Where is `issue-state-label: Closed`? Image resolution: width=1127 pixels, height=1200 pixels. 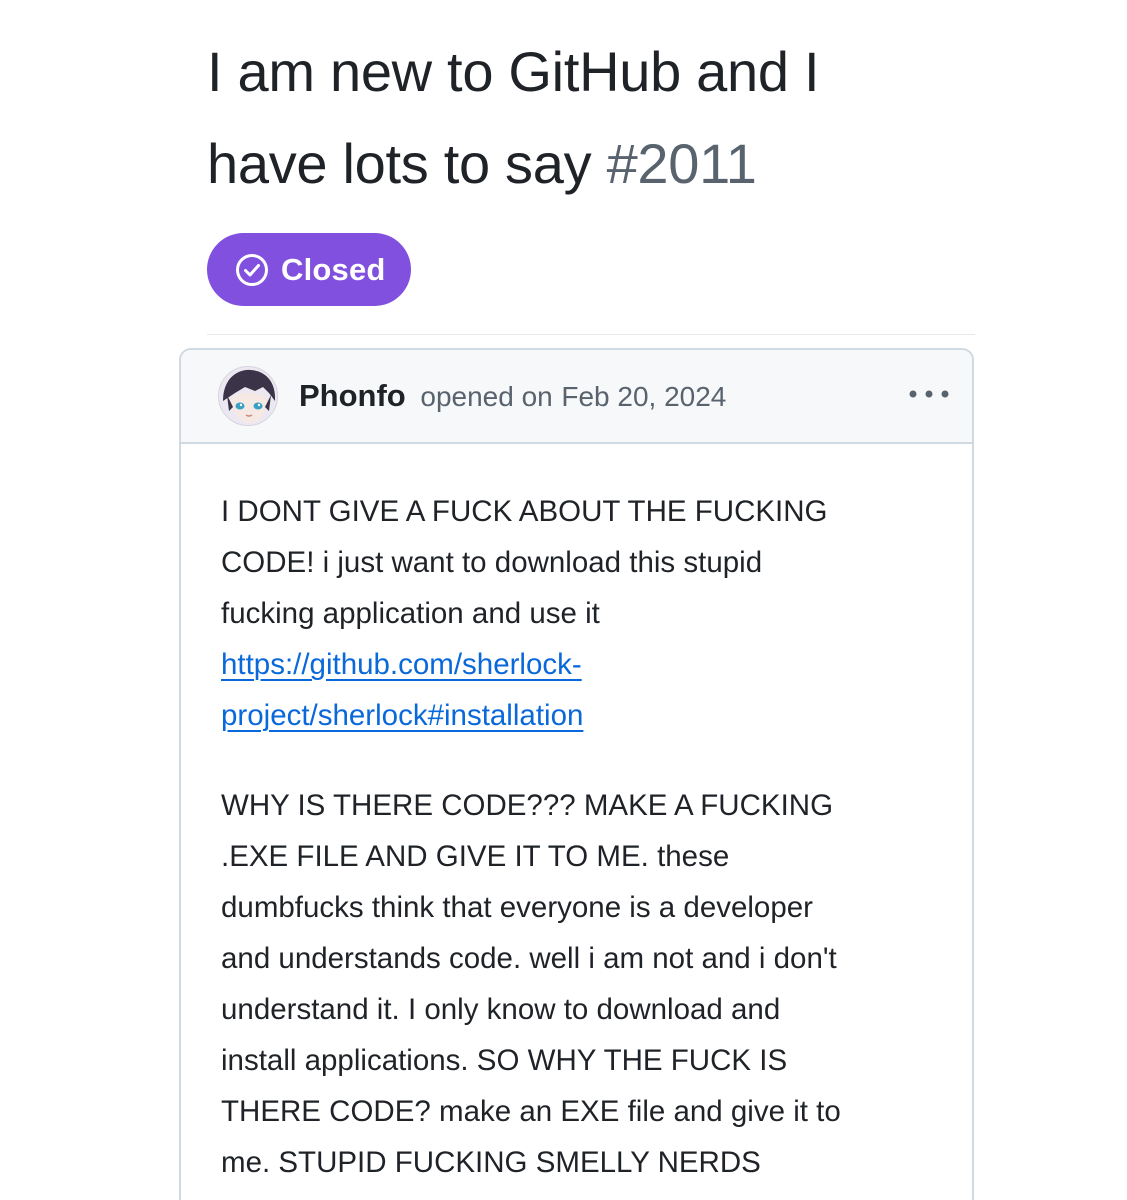 issue-state-label: Closed is located at coordinates (333, 269).